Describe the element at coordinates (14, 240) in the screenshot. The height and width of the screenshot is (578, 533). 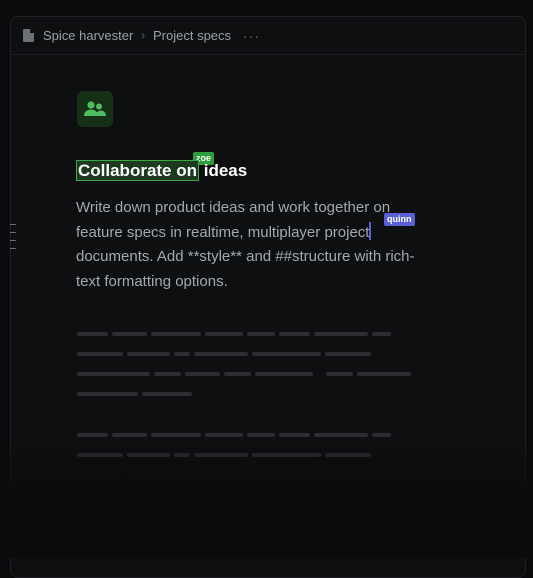
I see `drag-handle-icon` at that location.